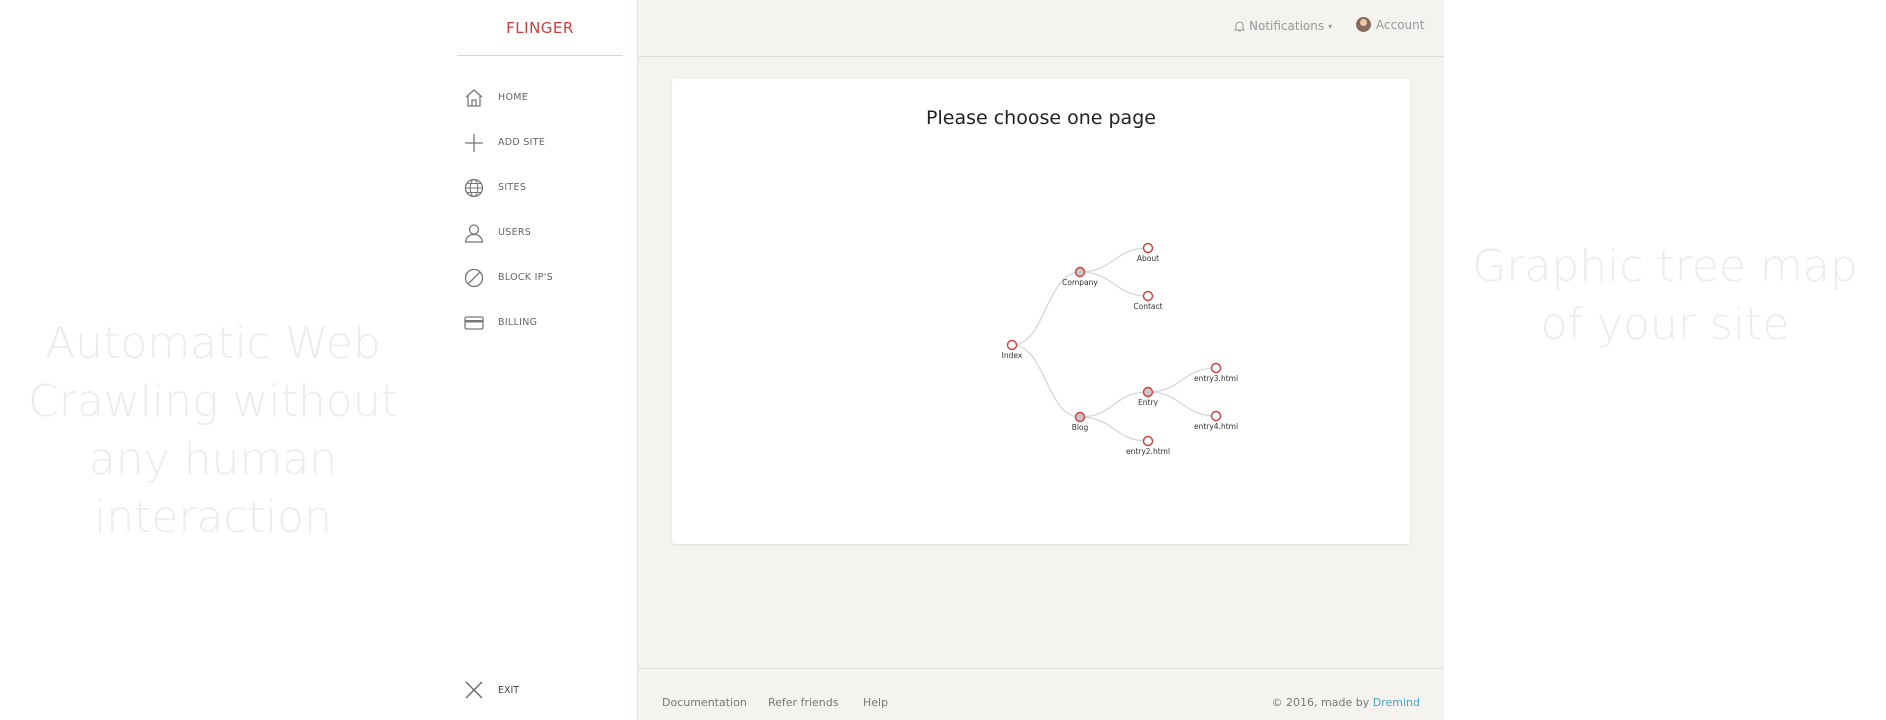  Describe the element at coordinates (1041, 28) in the screenshot. I see `top-bar: Notifications ▾ Account` at that location.